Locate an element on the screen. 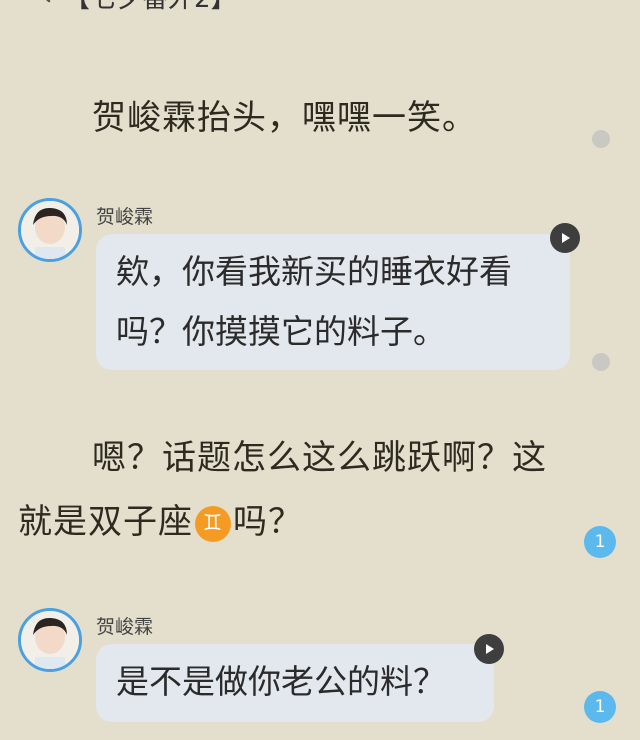 This screenshot has width=640, height=740. message-bubble: 是不是做你老公的料？ is located at coordinates (295, 683).